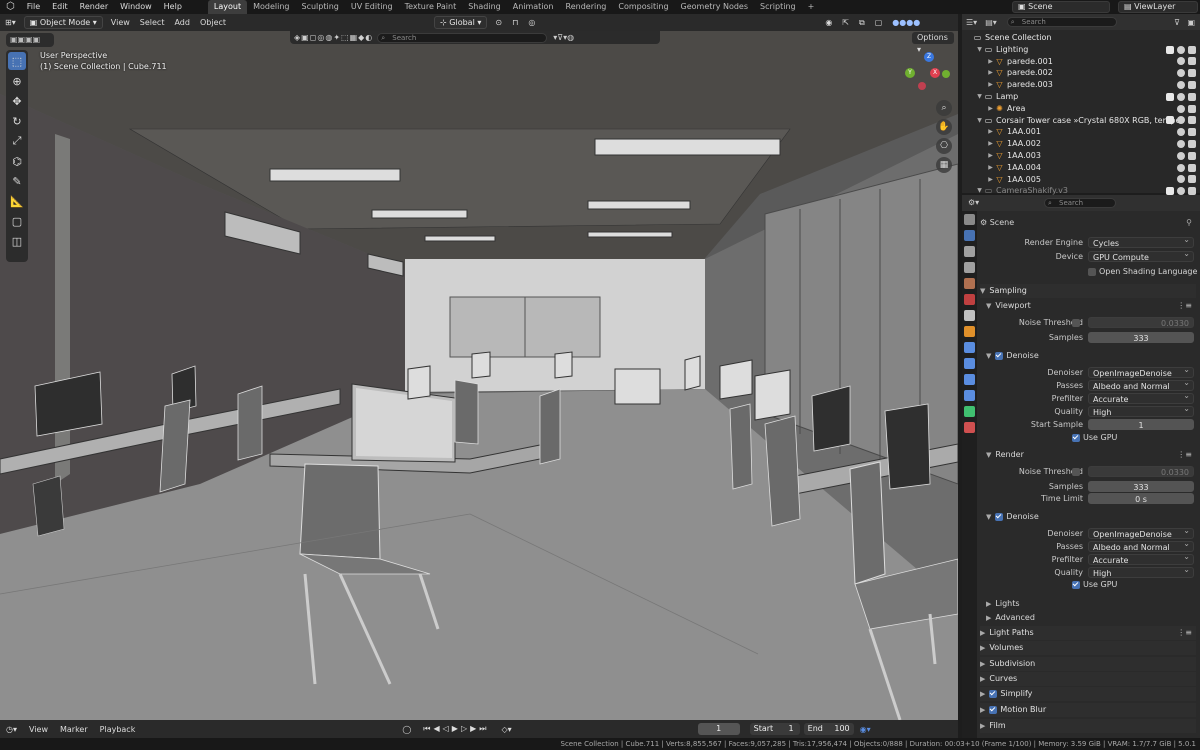  I want to click on r-passes-dropdown: Albedo and Normal, so click(1141, 545).